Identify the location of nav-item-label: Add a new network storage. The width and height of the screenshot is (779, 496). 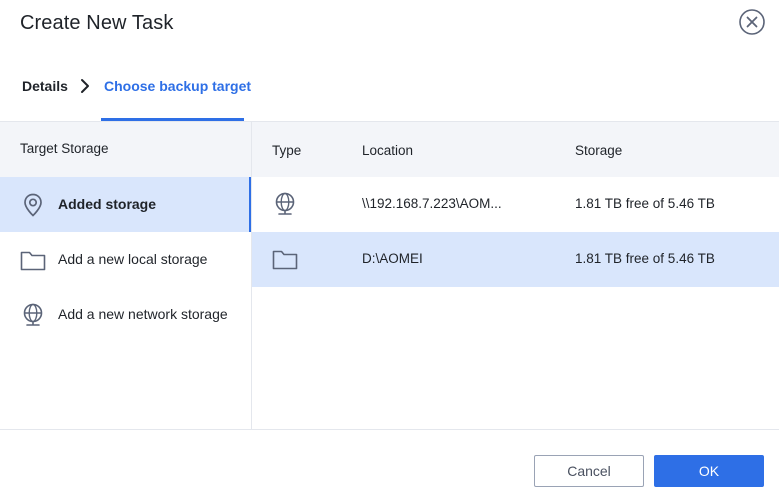
(143, 314).